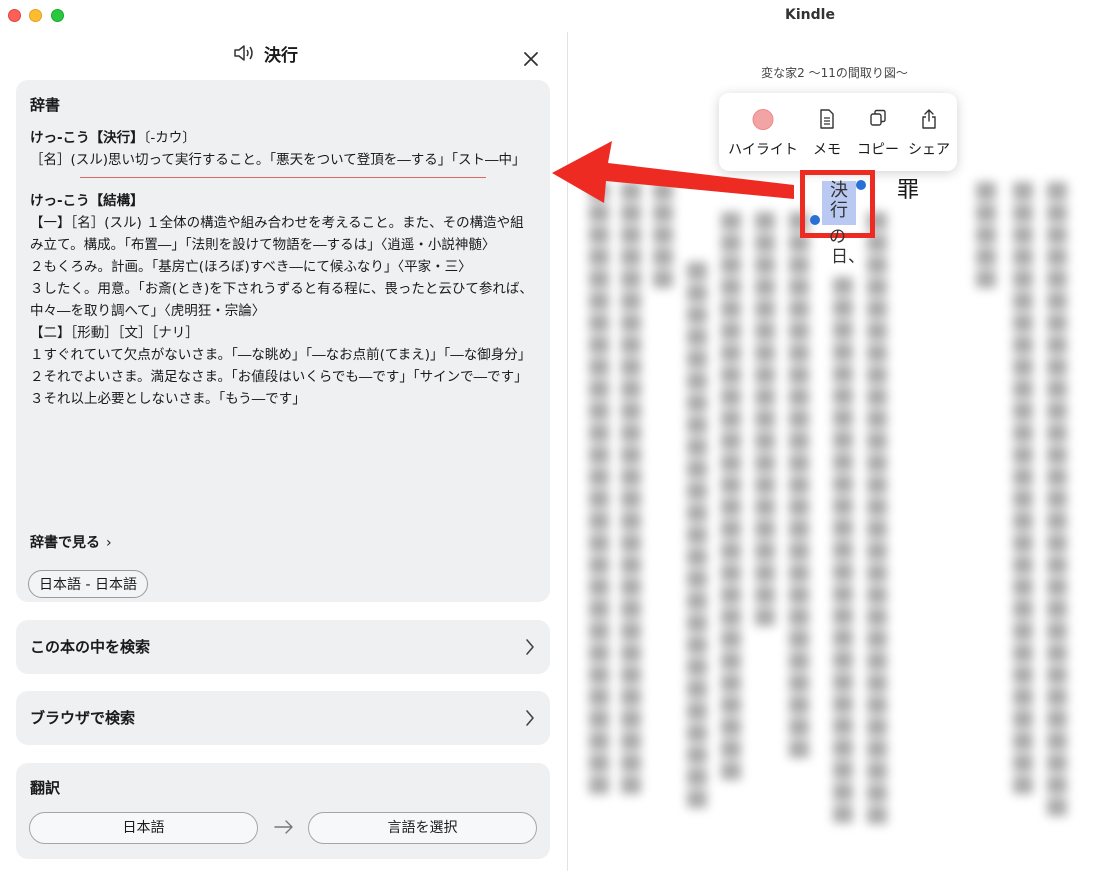  What do you see at coordinates (810, 15) in the screenshot?
I see `app-title: Kindle` at bounding box center [810, 15].